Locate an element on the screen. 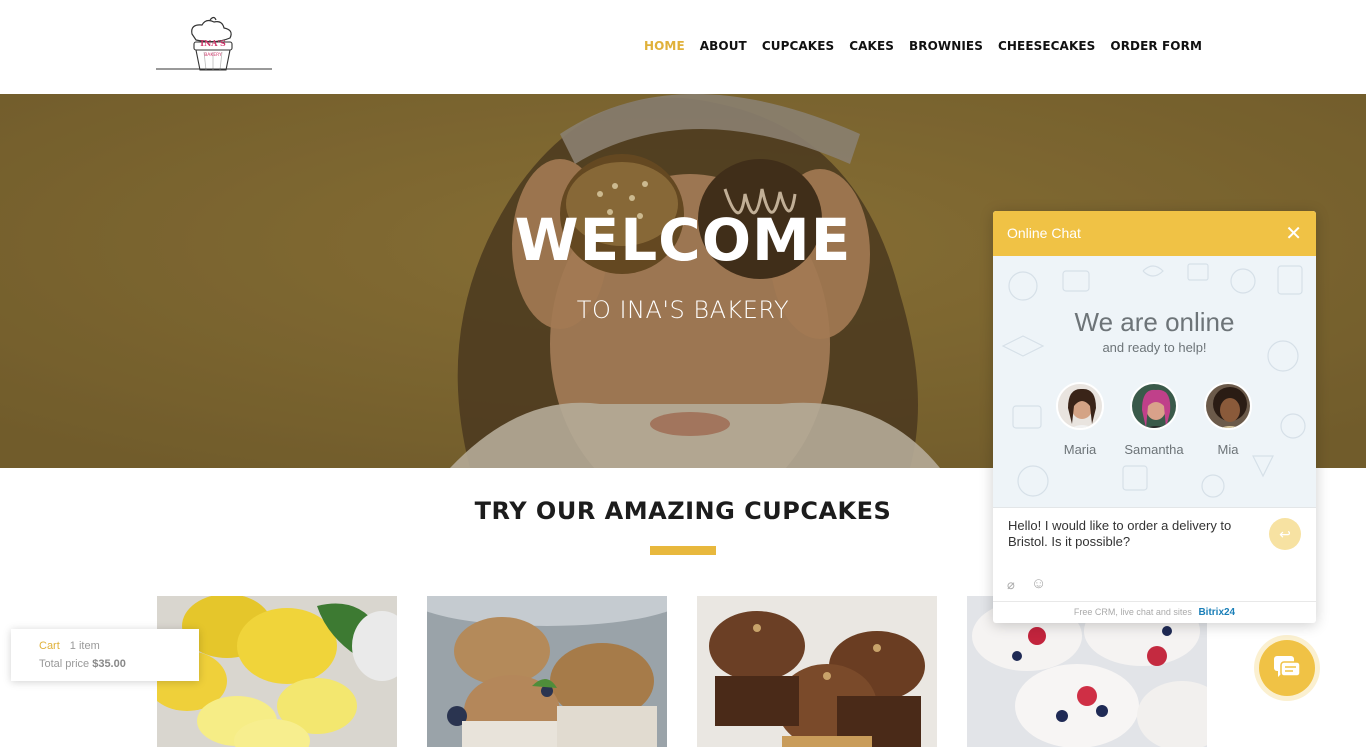 The width and height of the screenshot is (1366, 747). agent-mia: Mia is located at coordinates (1228, 419).